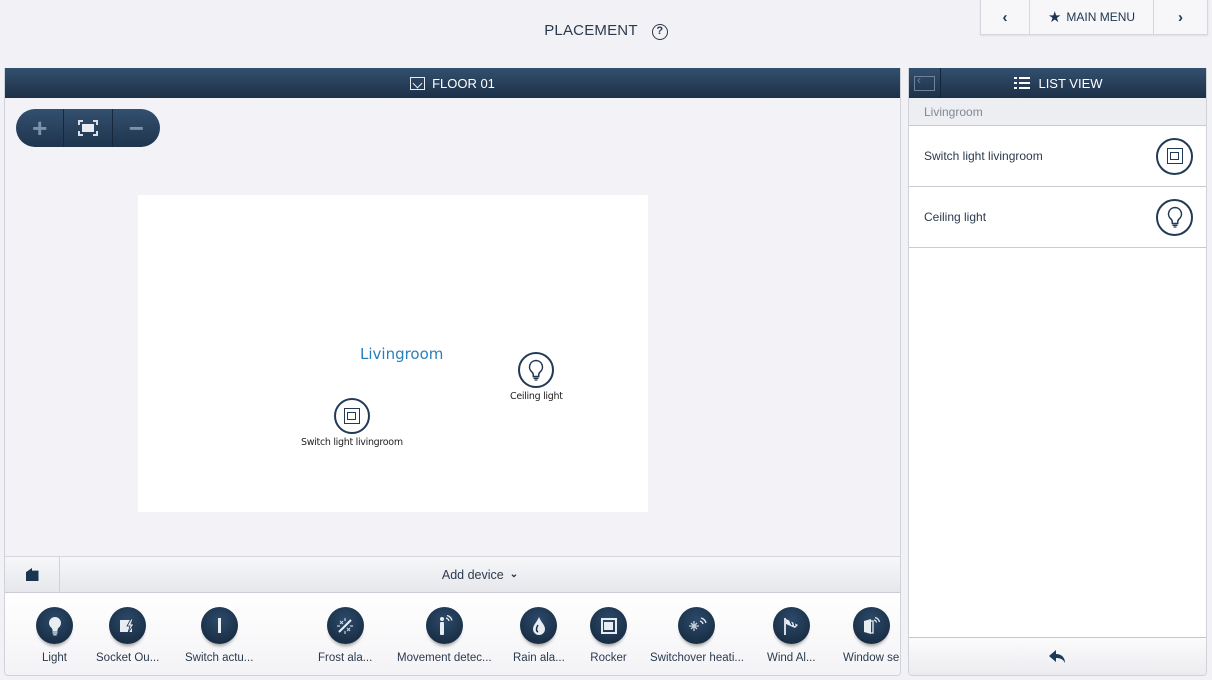 This screenshot has height=680, width=1212. I want to click on plus-icon: +, so click(40, 127).